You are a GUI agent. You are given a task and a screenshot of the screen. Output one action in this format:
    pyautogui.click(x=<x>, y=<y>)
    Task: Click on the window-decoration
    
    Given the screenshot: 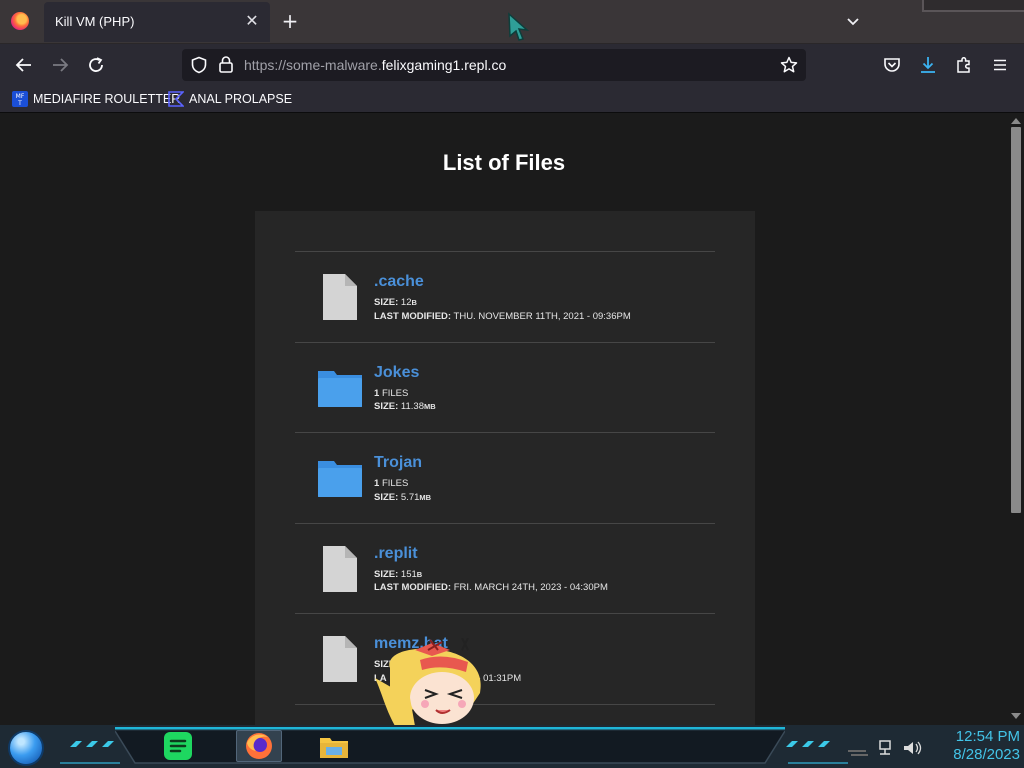 What is the action you would take?
    pyautogui.click(x=973, y=6)
    